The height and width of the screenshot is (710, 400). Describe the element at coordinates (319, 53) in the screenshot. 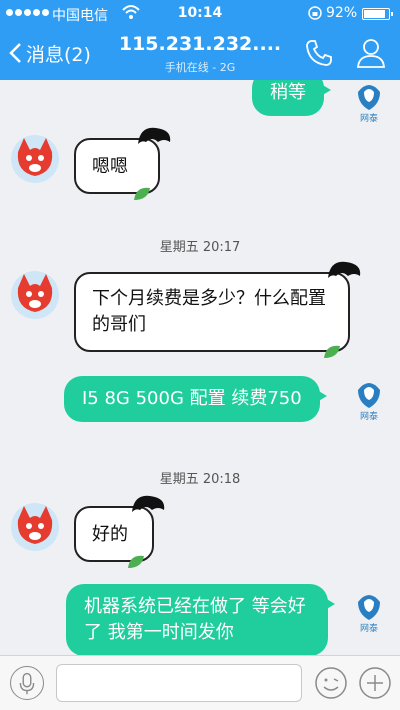

I see `phone-call-icon` at that location.